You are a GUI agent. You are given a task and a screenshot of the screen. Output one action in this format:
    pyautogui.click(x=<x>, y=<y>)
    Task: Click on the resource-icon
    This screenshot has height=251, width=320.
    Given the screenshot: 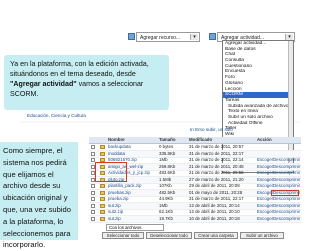 What is the action you would take?
    pyautogui.click(x=131, y=36)
    